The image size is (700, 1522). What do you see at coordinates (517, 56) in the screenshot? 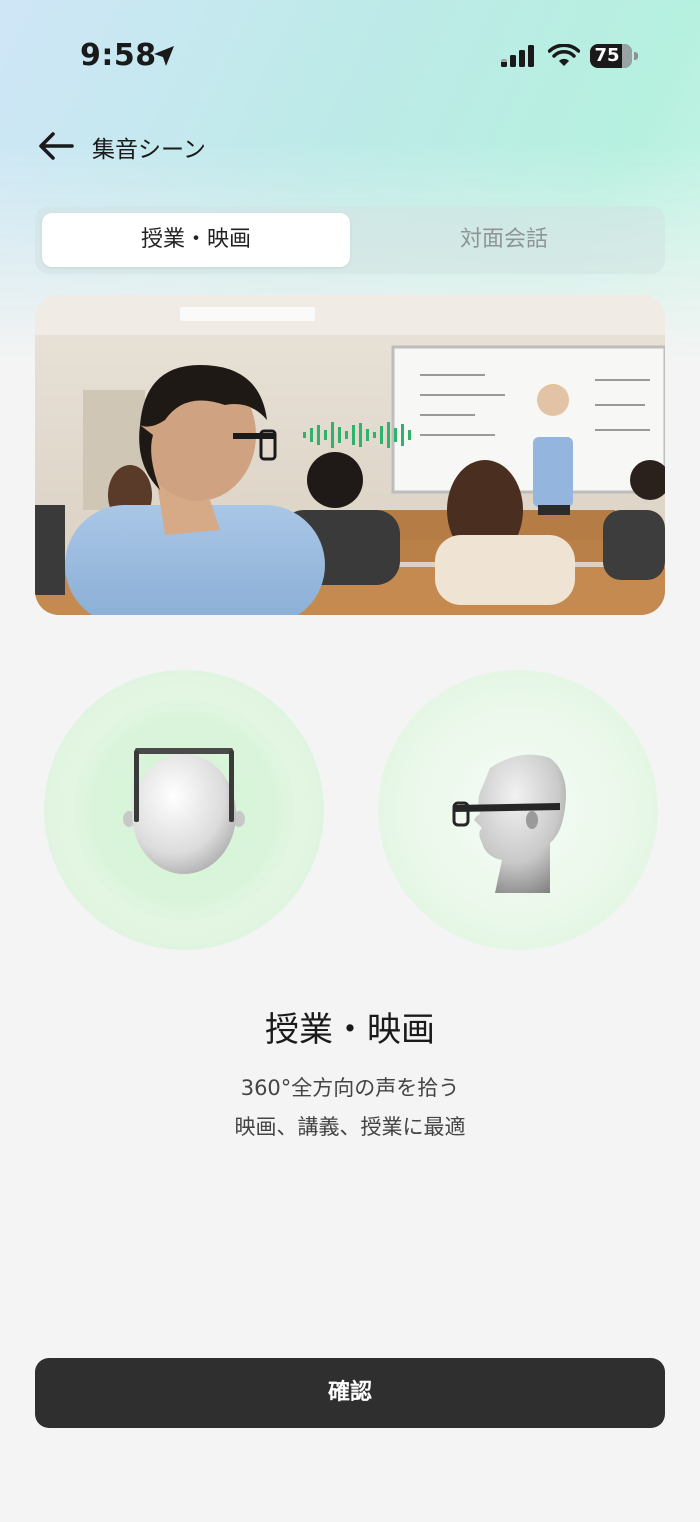
I see `cellular-signal-icon` at bounding box center [517, 56].